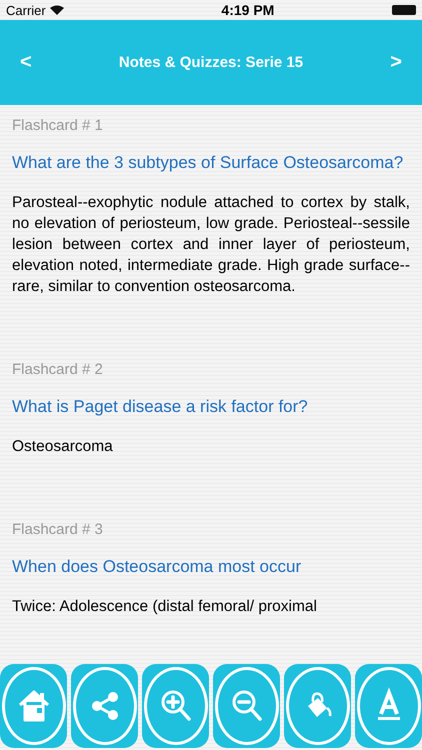 This screenshot has width=422, height=750. Describe the element at coordinates (33, 706) in the screenshot. I see `home-button` at that location.